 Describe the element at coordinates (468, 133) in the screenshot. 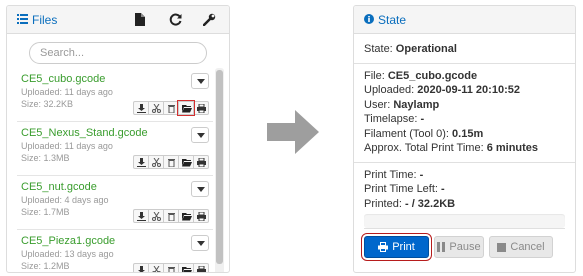

I see `filament-value: 0.15m` at that location.